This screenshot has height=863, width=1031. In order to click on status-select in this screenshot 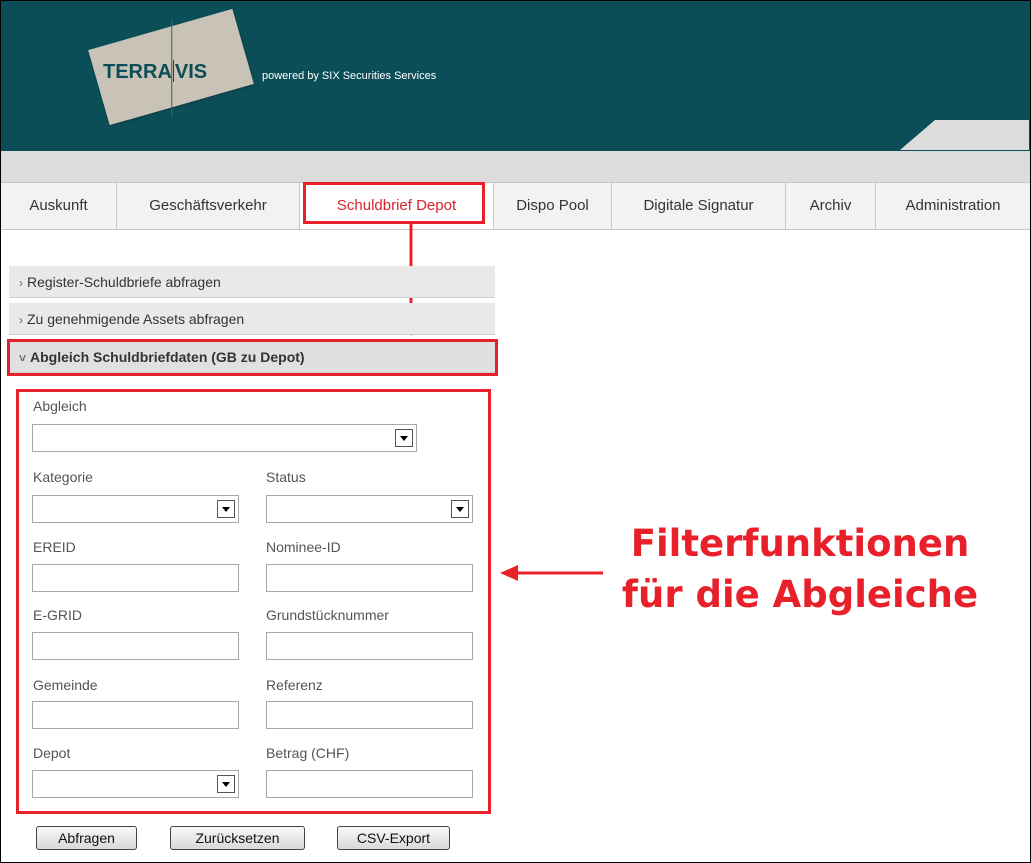, I will do `click(369, 509)`.